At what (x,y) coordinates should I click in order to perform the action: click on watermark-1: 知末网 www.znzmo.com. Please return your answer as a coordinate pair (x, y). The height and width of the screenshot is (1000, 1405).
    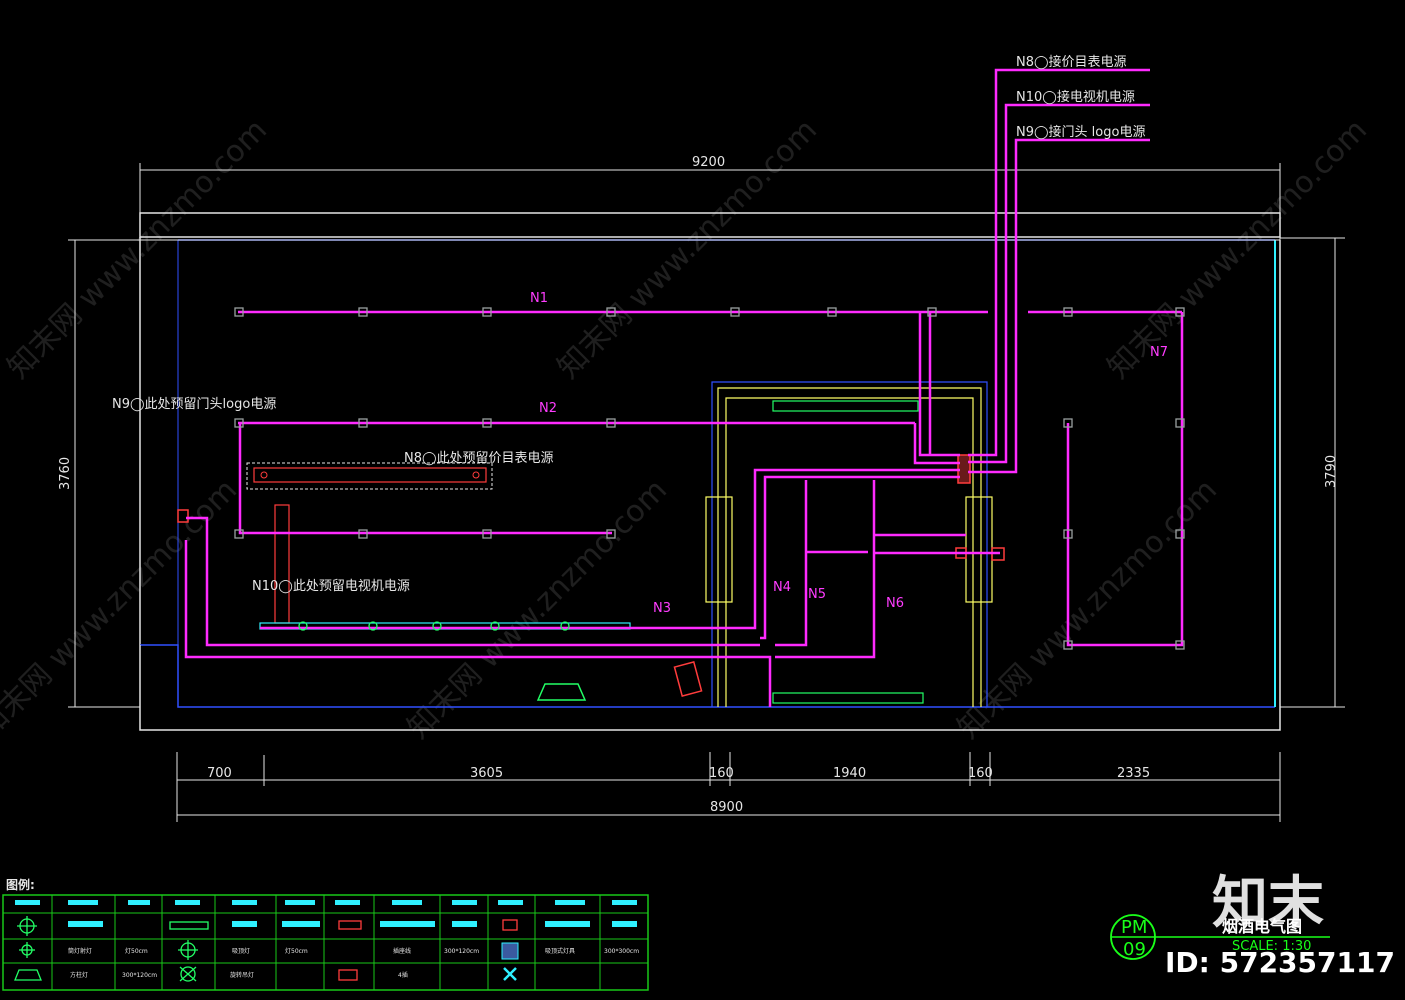
    Looking at the image, I should click on (137, 249).